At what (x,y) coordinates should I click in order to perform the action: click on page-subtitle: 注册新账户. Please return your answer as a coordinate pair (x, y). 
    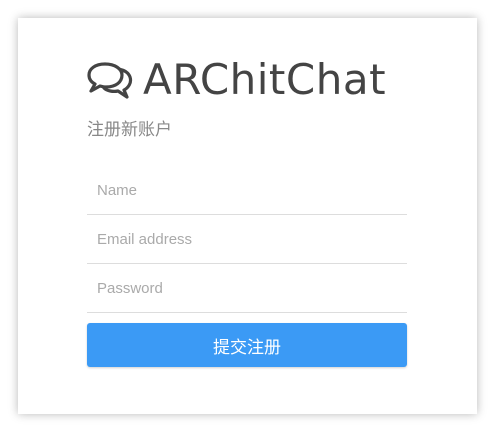
    Looking at the image, I should click on (129, 129).